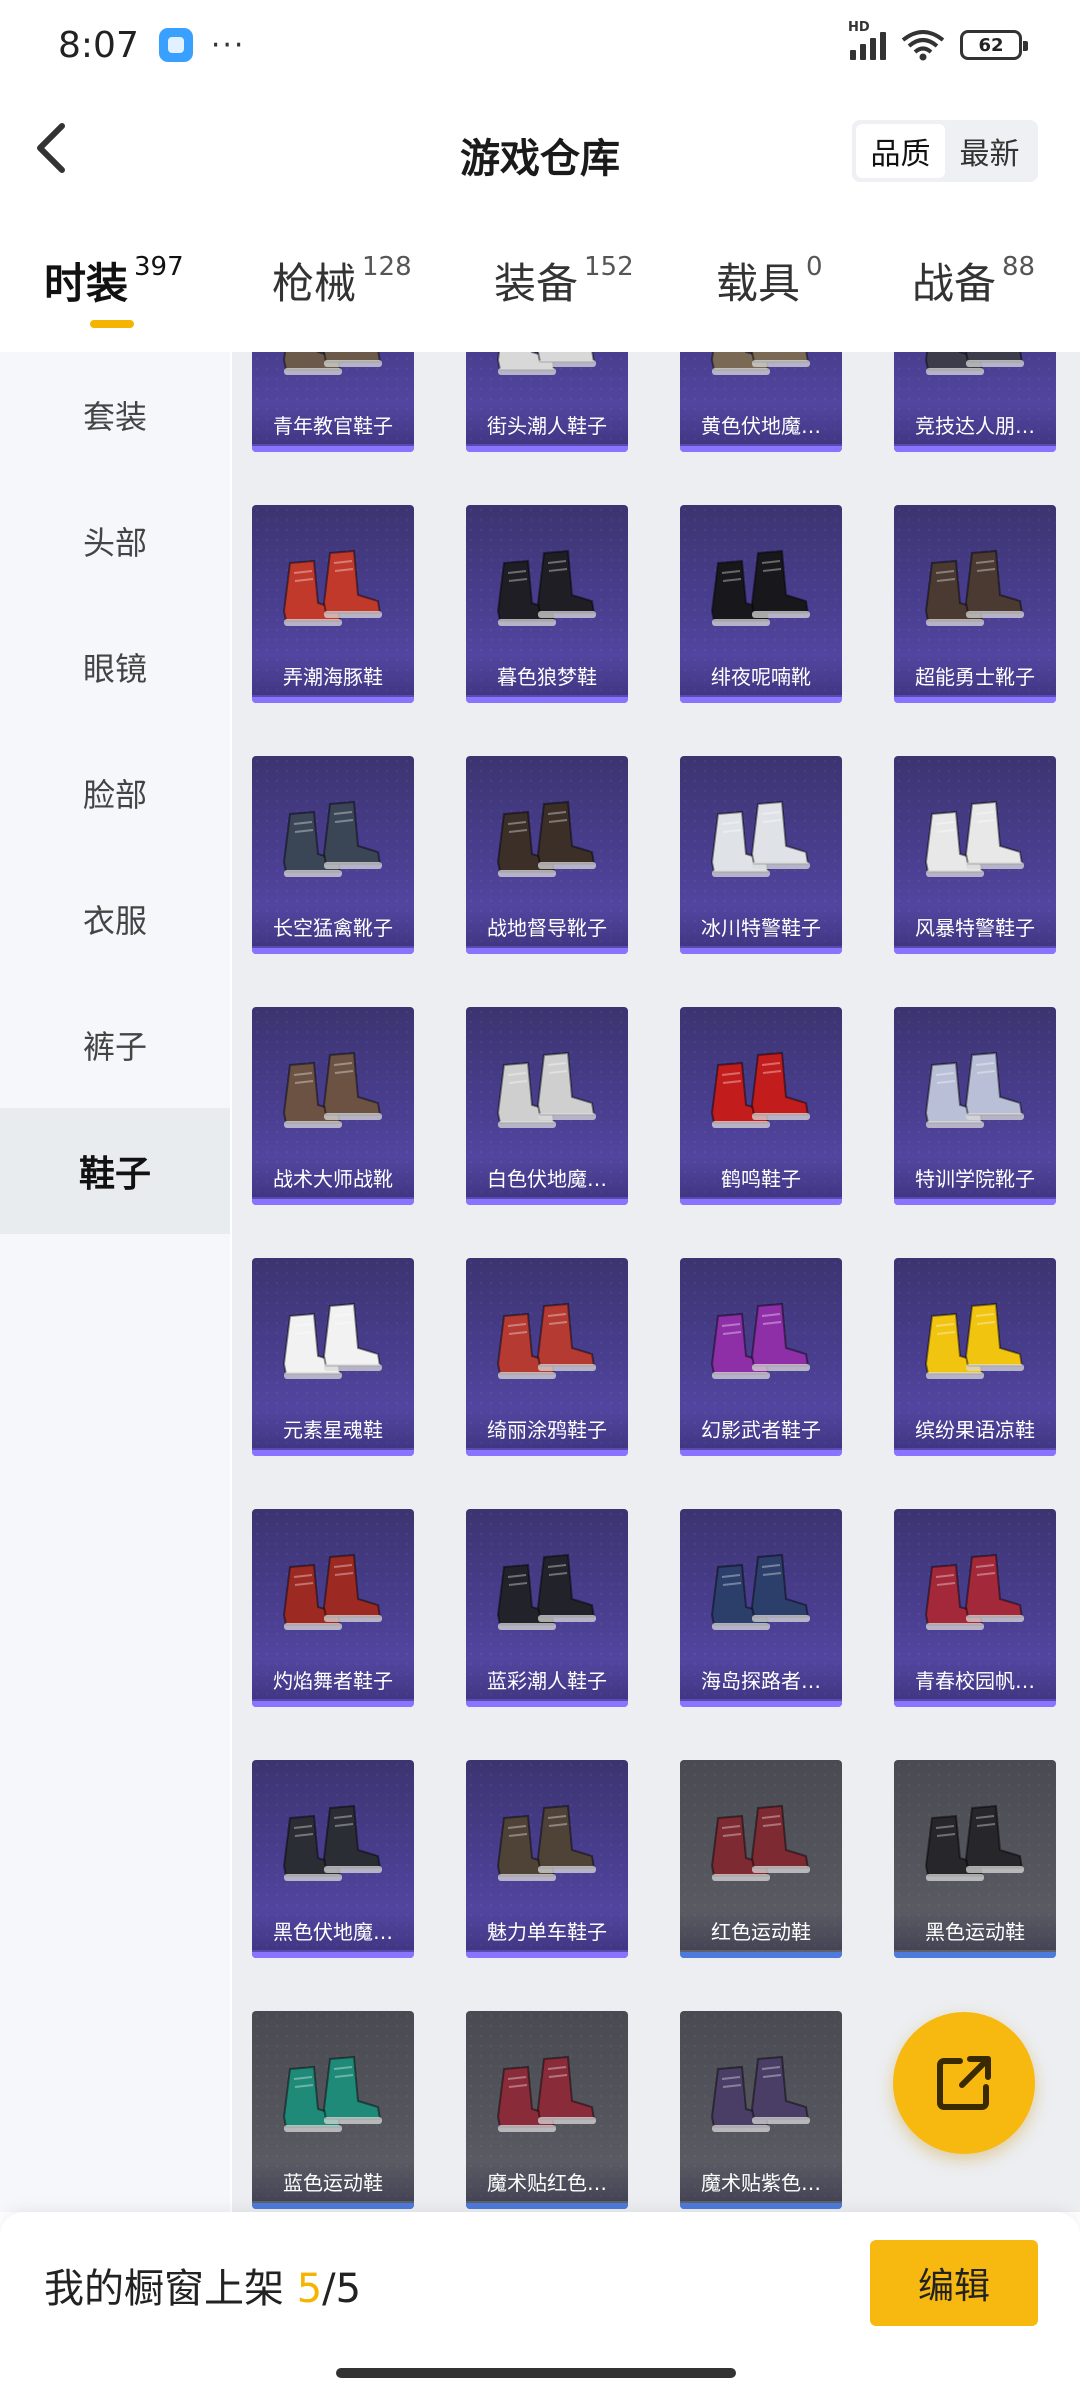 Image resolution: width=1080 pixels, height=2400 pixels. Describe the element at coordinates (547, 402) in the screenshot. I see `item-card: 街头潮人鞋子` at that location.